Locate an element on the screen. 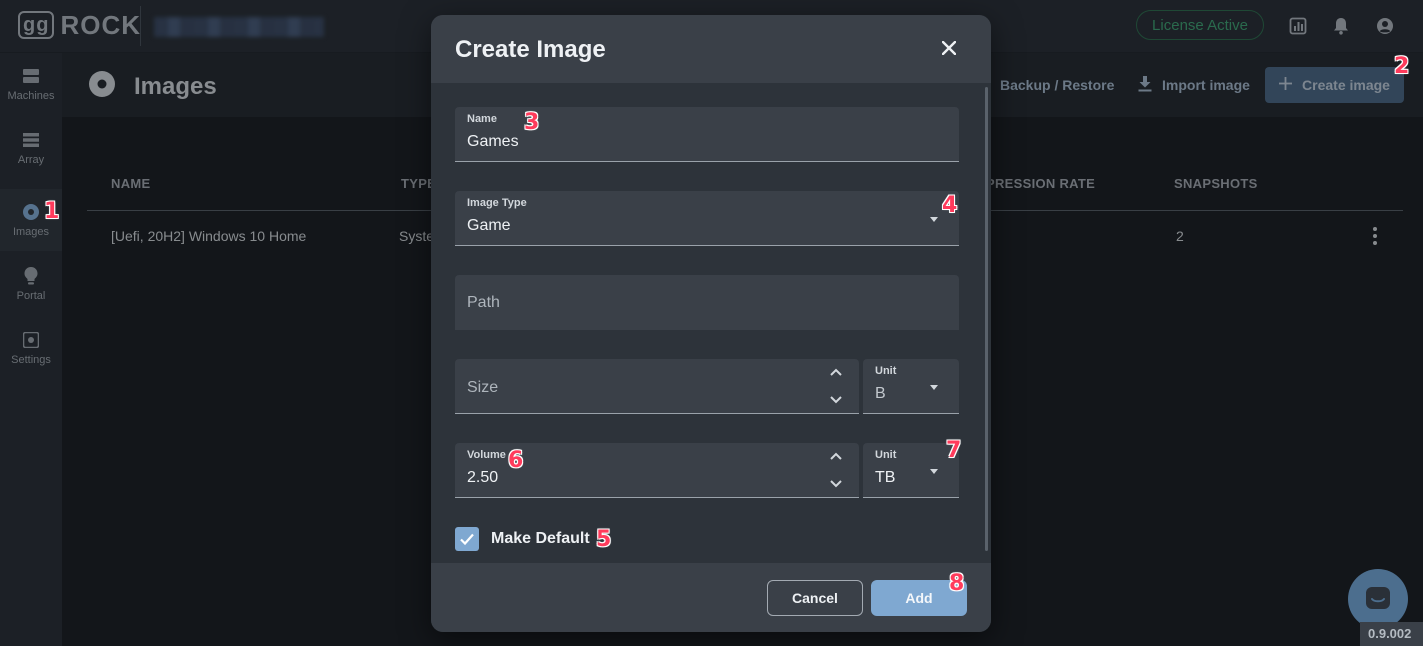  check-icon is located at coordinates (467, 539).